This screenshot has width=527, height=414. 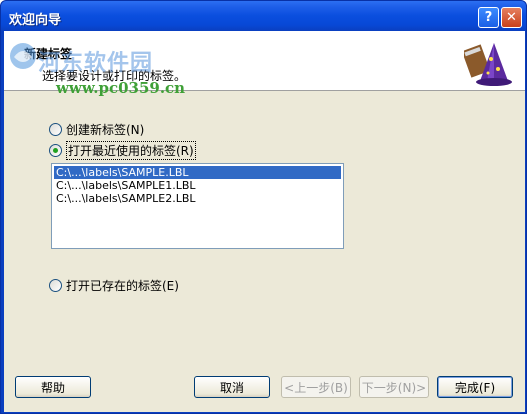 I want to click on finish-button: 完成(F), so click(x=475, y=387).